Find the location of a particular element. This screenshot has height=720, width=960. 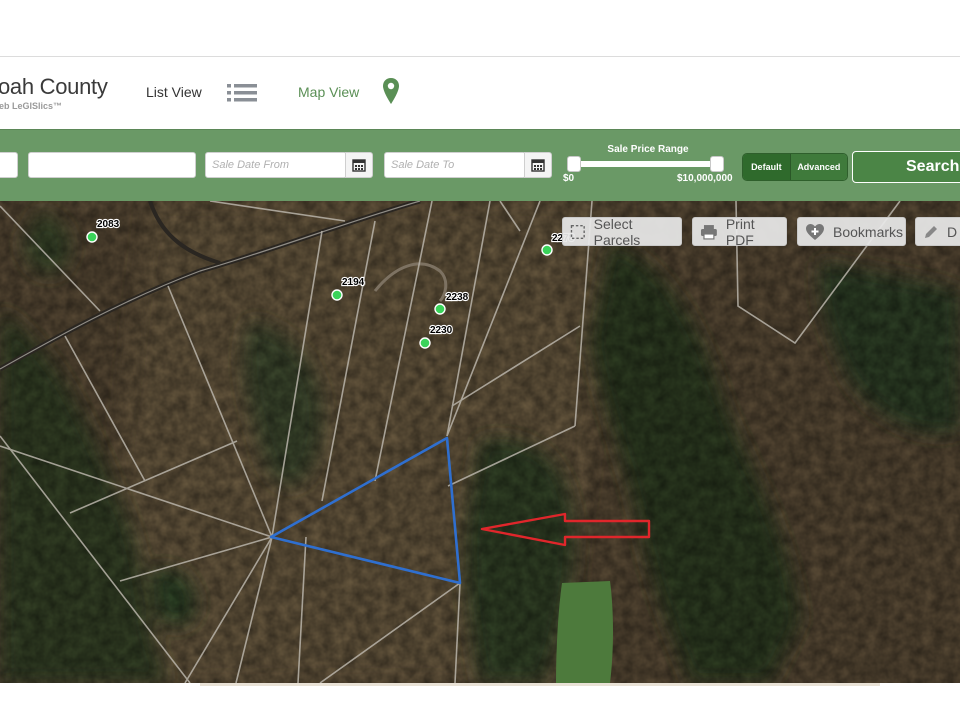

print-pdf-label: Print PDF is located at coordinates (740, 231).